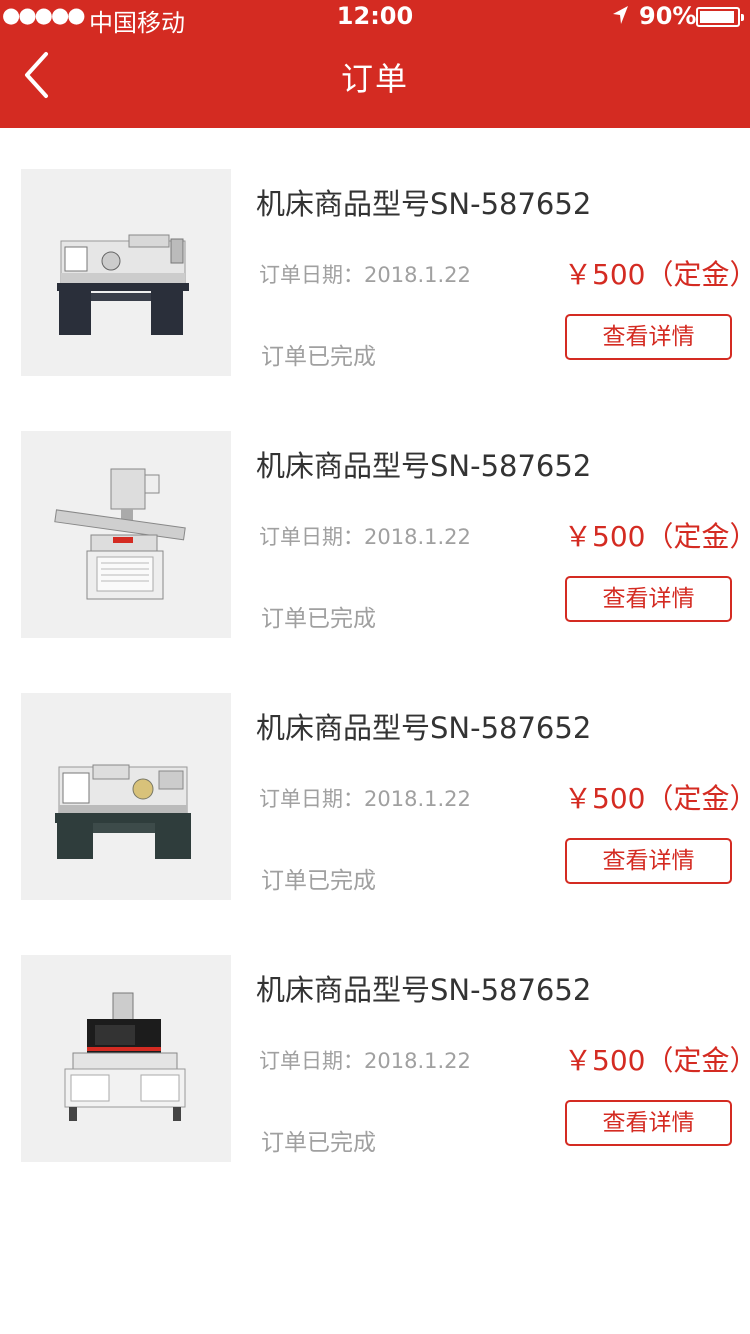  I want to click on battery-percent: 90%, so click(668, 16).